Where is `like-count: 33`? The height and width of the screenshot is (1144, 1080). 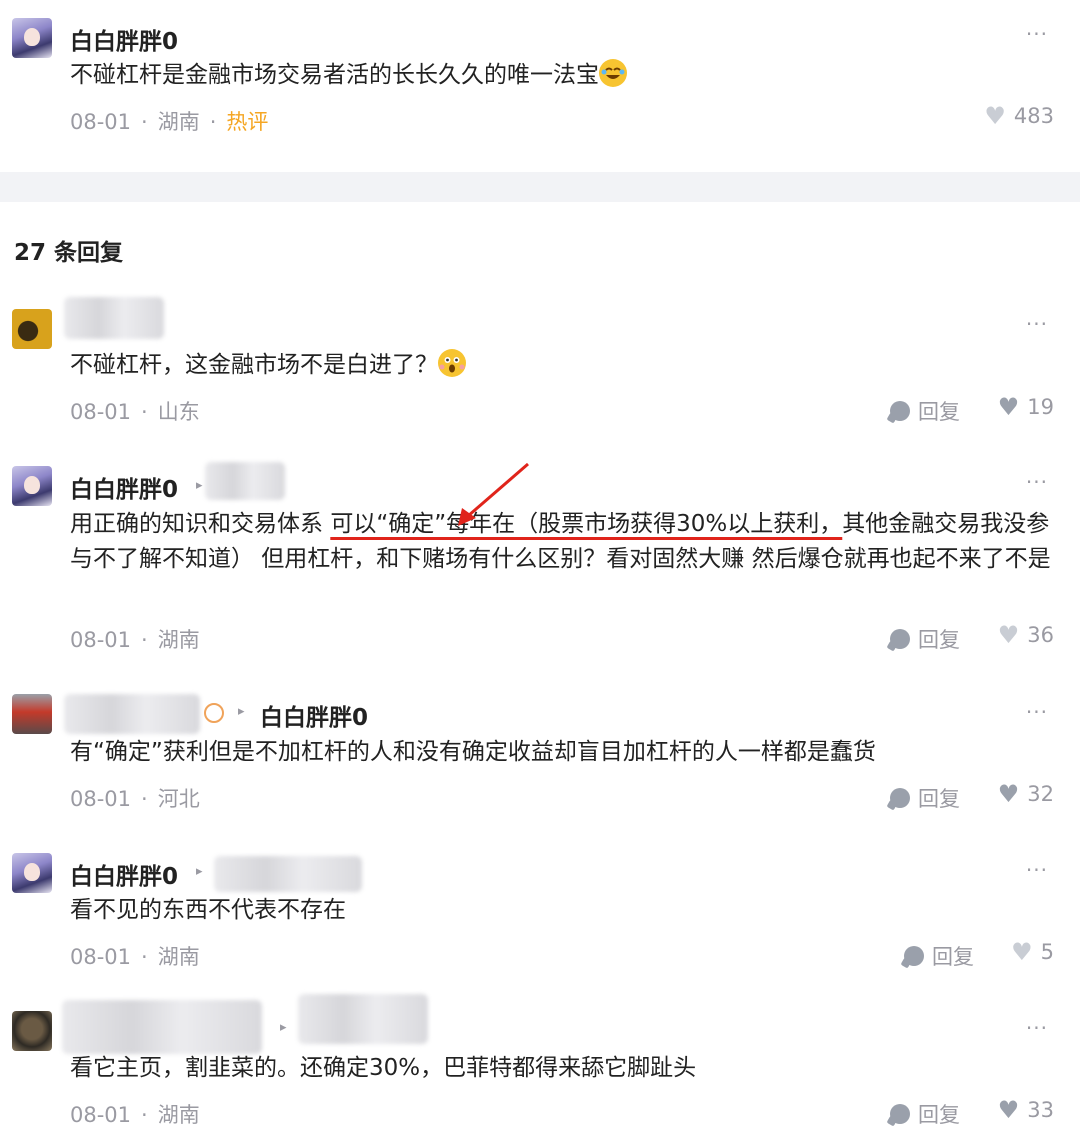 like-count: 33 is located at coordinates (1040, 1110).